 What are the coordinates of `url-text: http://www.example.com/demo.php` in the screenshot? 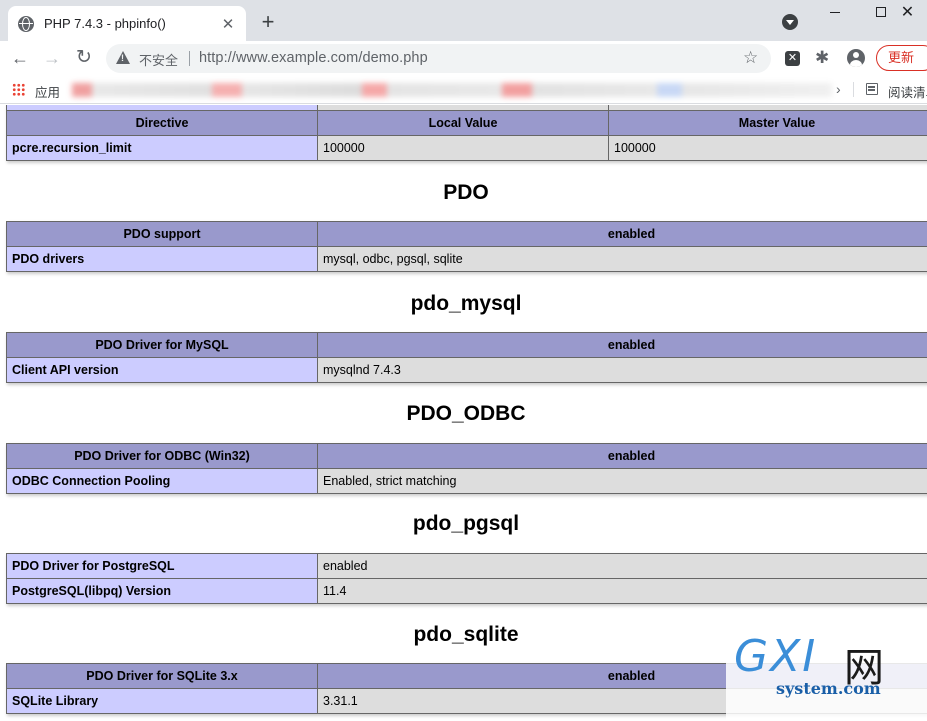 It's located at (313, 58).